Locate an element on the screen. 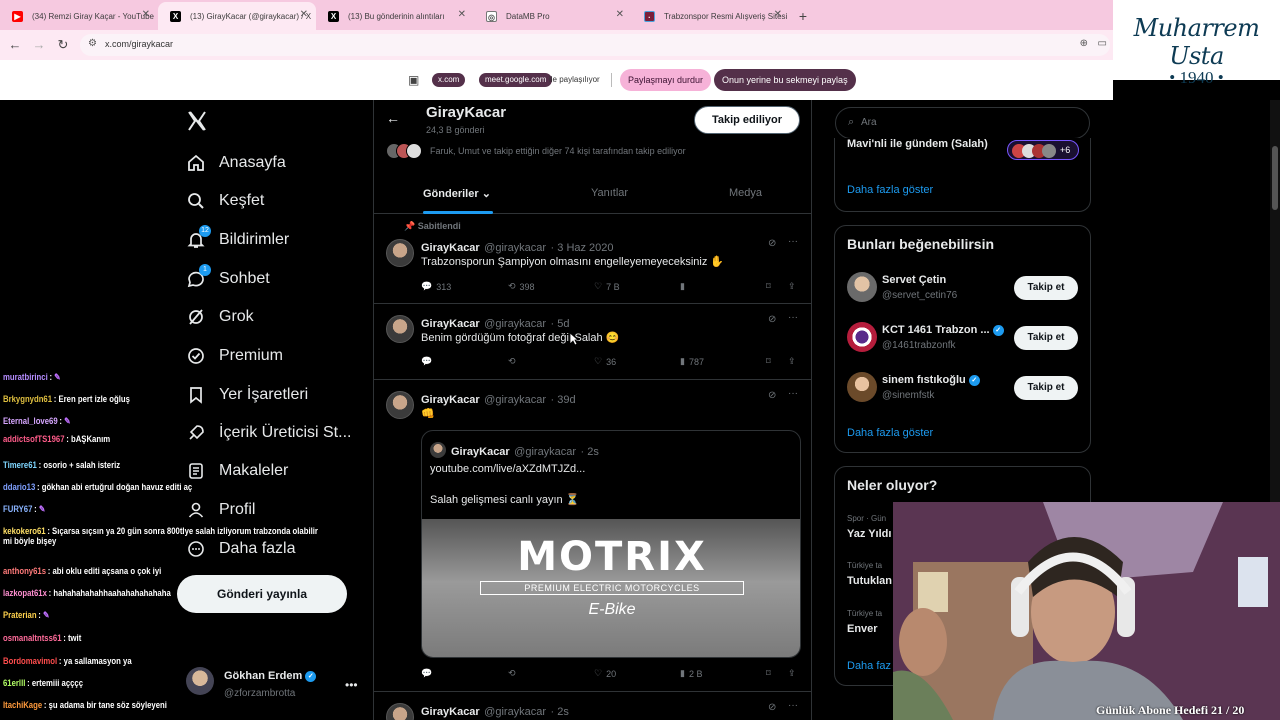  trend-title: Mavi'nli ile gündem (Salah) is located at coordinates (917, 144).